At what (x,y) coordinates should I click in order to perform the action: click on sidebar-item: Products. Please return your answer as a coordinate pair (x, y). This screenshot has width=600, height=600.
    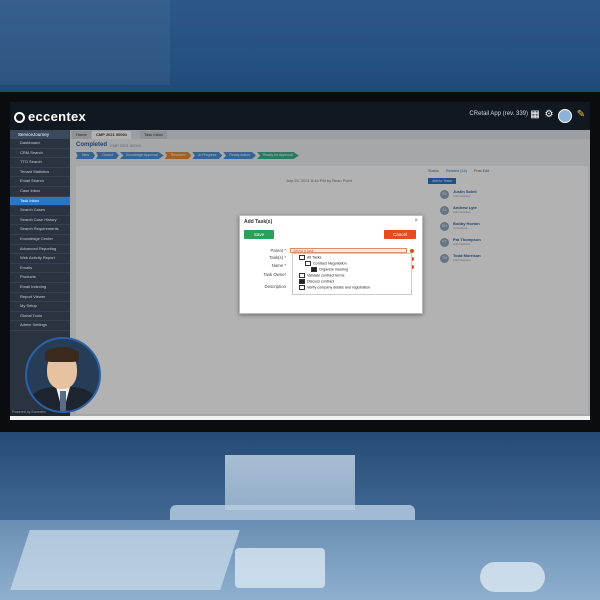
    Looking at the image, I should click on (40, 278).